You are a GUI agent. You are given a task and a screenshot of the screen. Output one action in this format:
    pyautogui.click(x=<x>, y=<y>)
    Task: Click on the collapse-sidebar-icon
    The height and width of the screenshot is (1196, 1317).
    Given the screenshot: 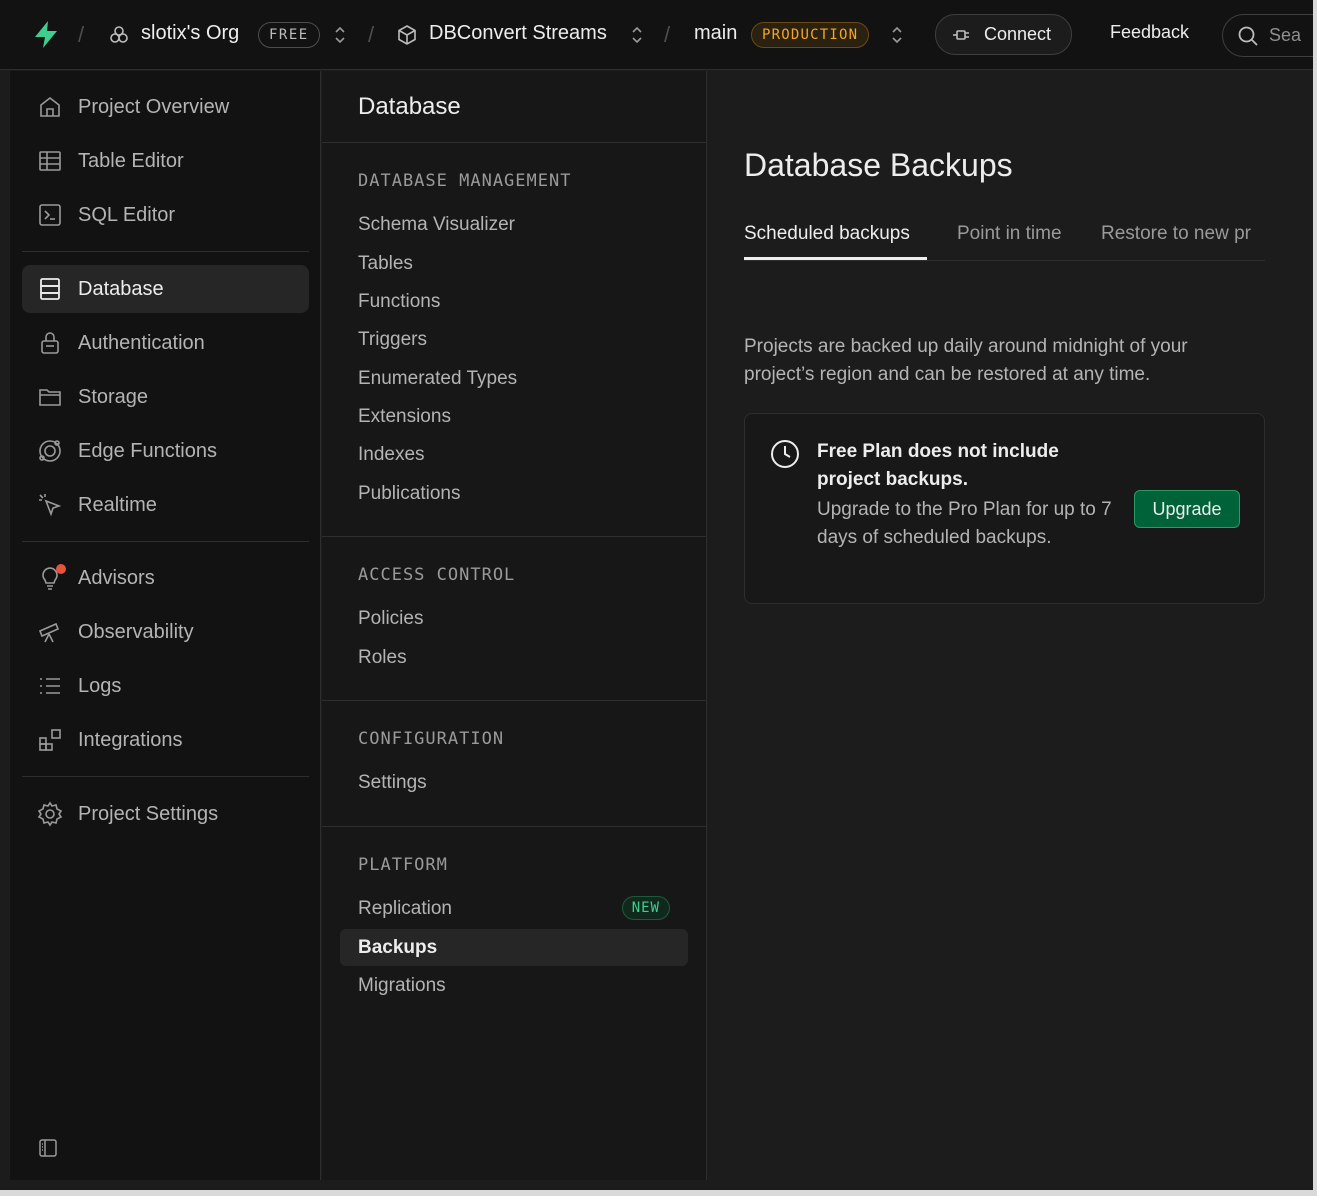 What is the action you would take?
    pyautogui.click(x=48, y=1148)
    